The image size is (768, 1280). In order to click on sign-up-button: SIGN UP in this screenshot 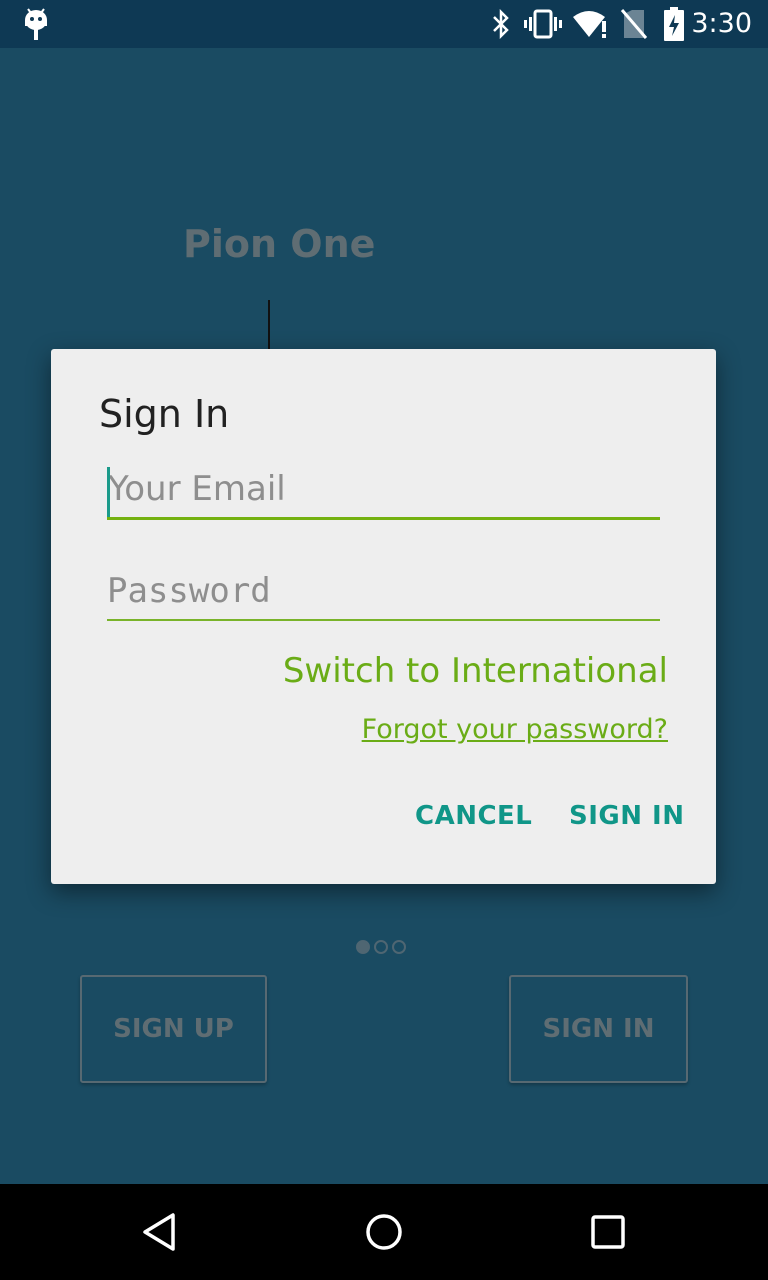, I will do `click(173, 1029)`.